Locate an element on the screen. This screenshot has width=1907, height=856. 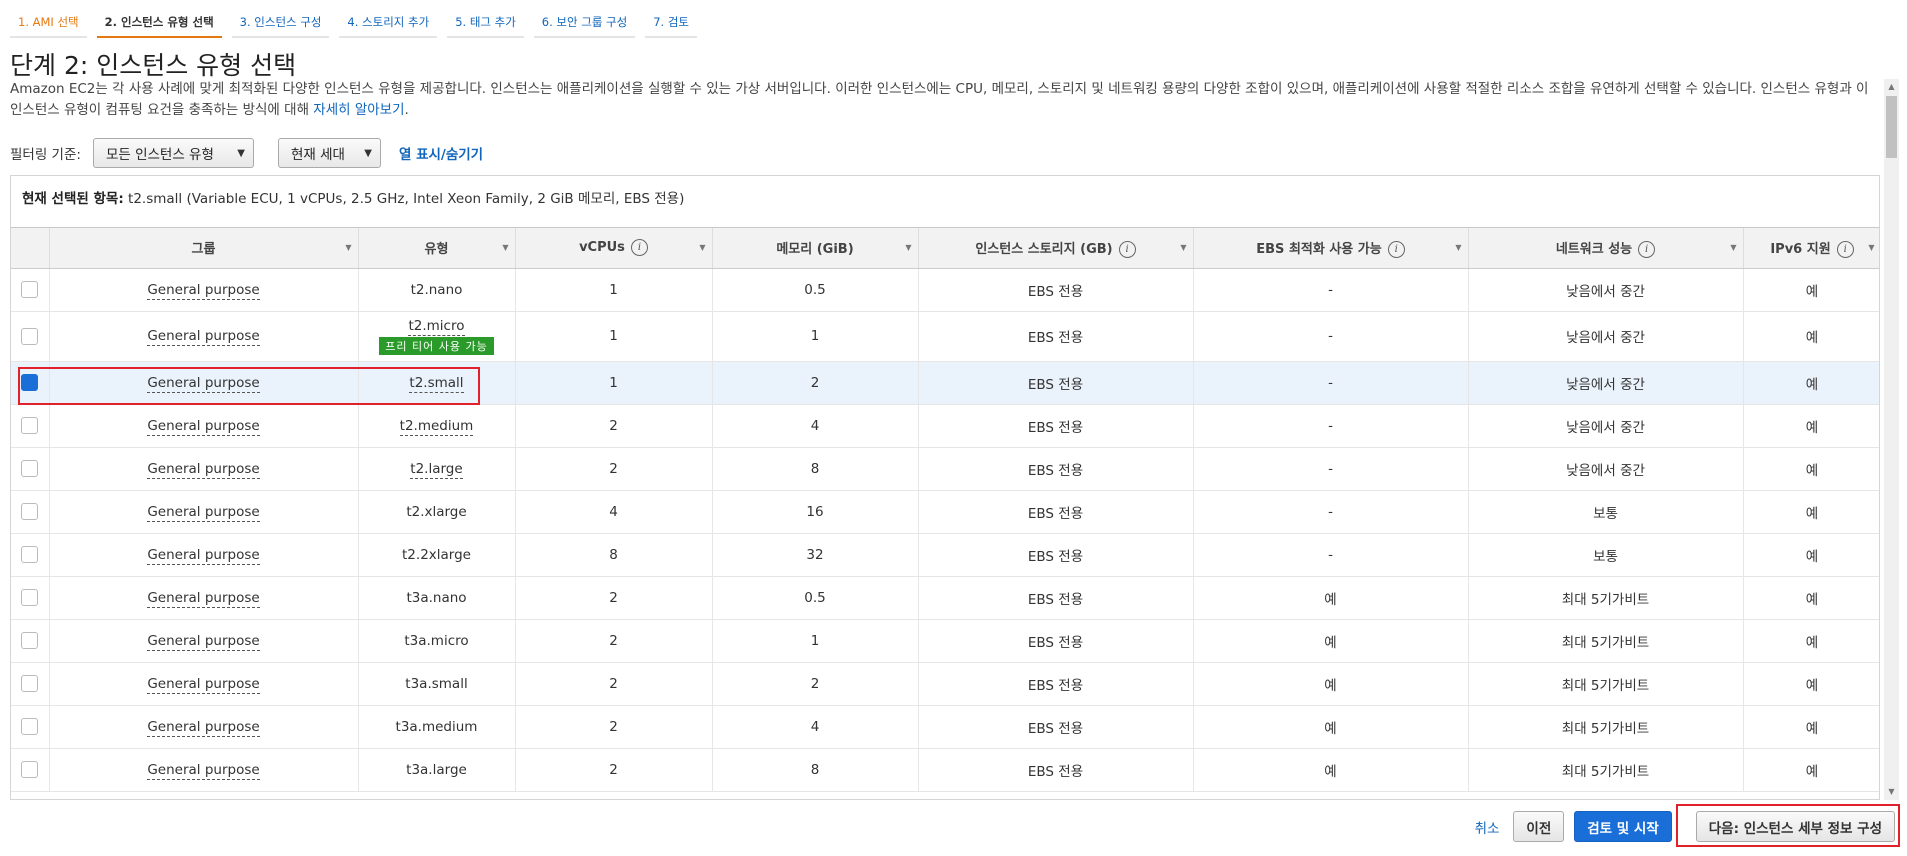
step-choose-ami: 1. AMI 선택 is located at coordinates (48, 19).